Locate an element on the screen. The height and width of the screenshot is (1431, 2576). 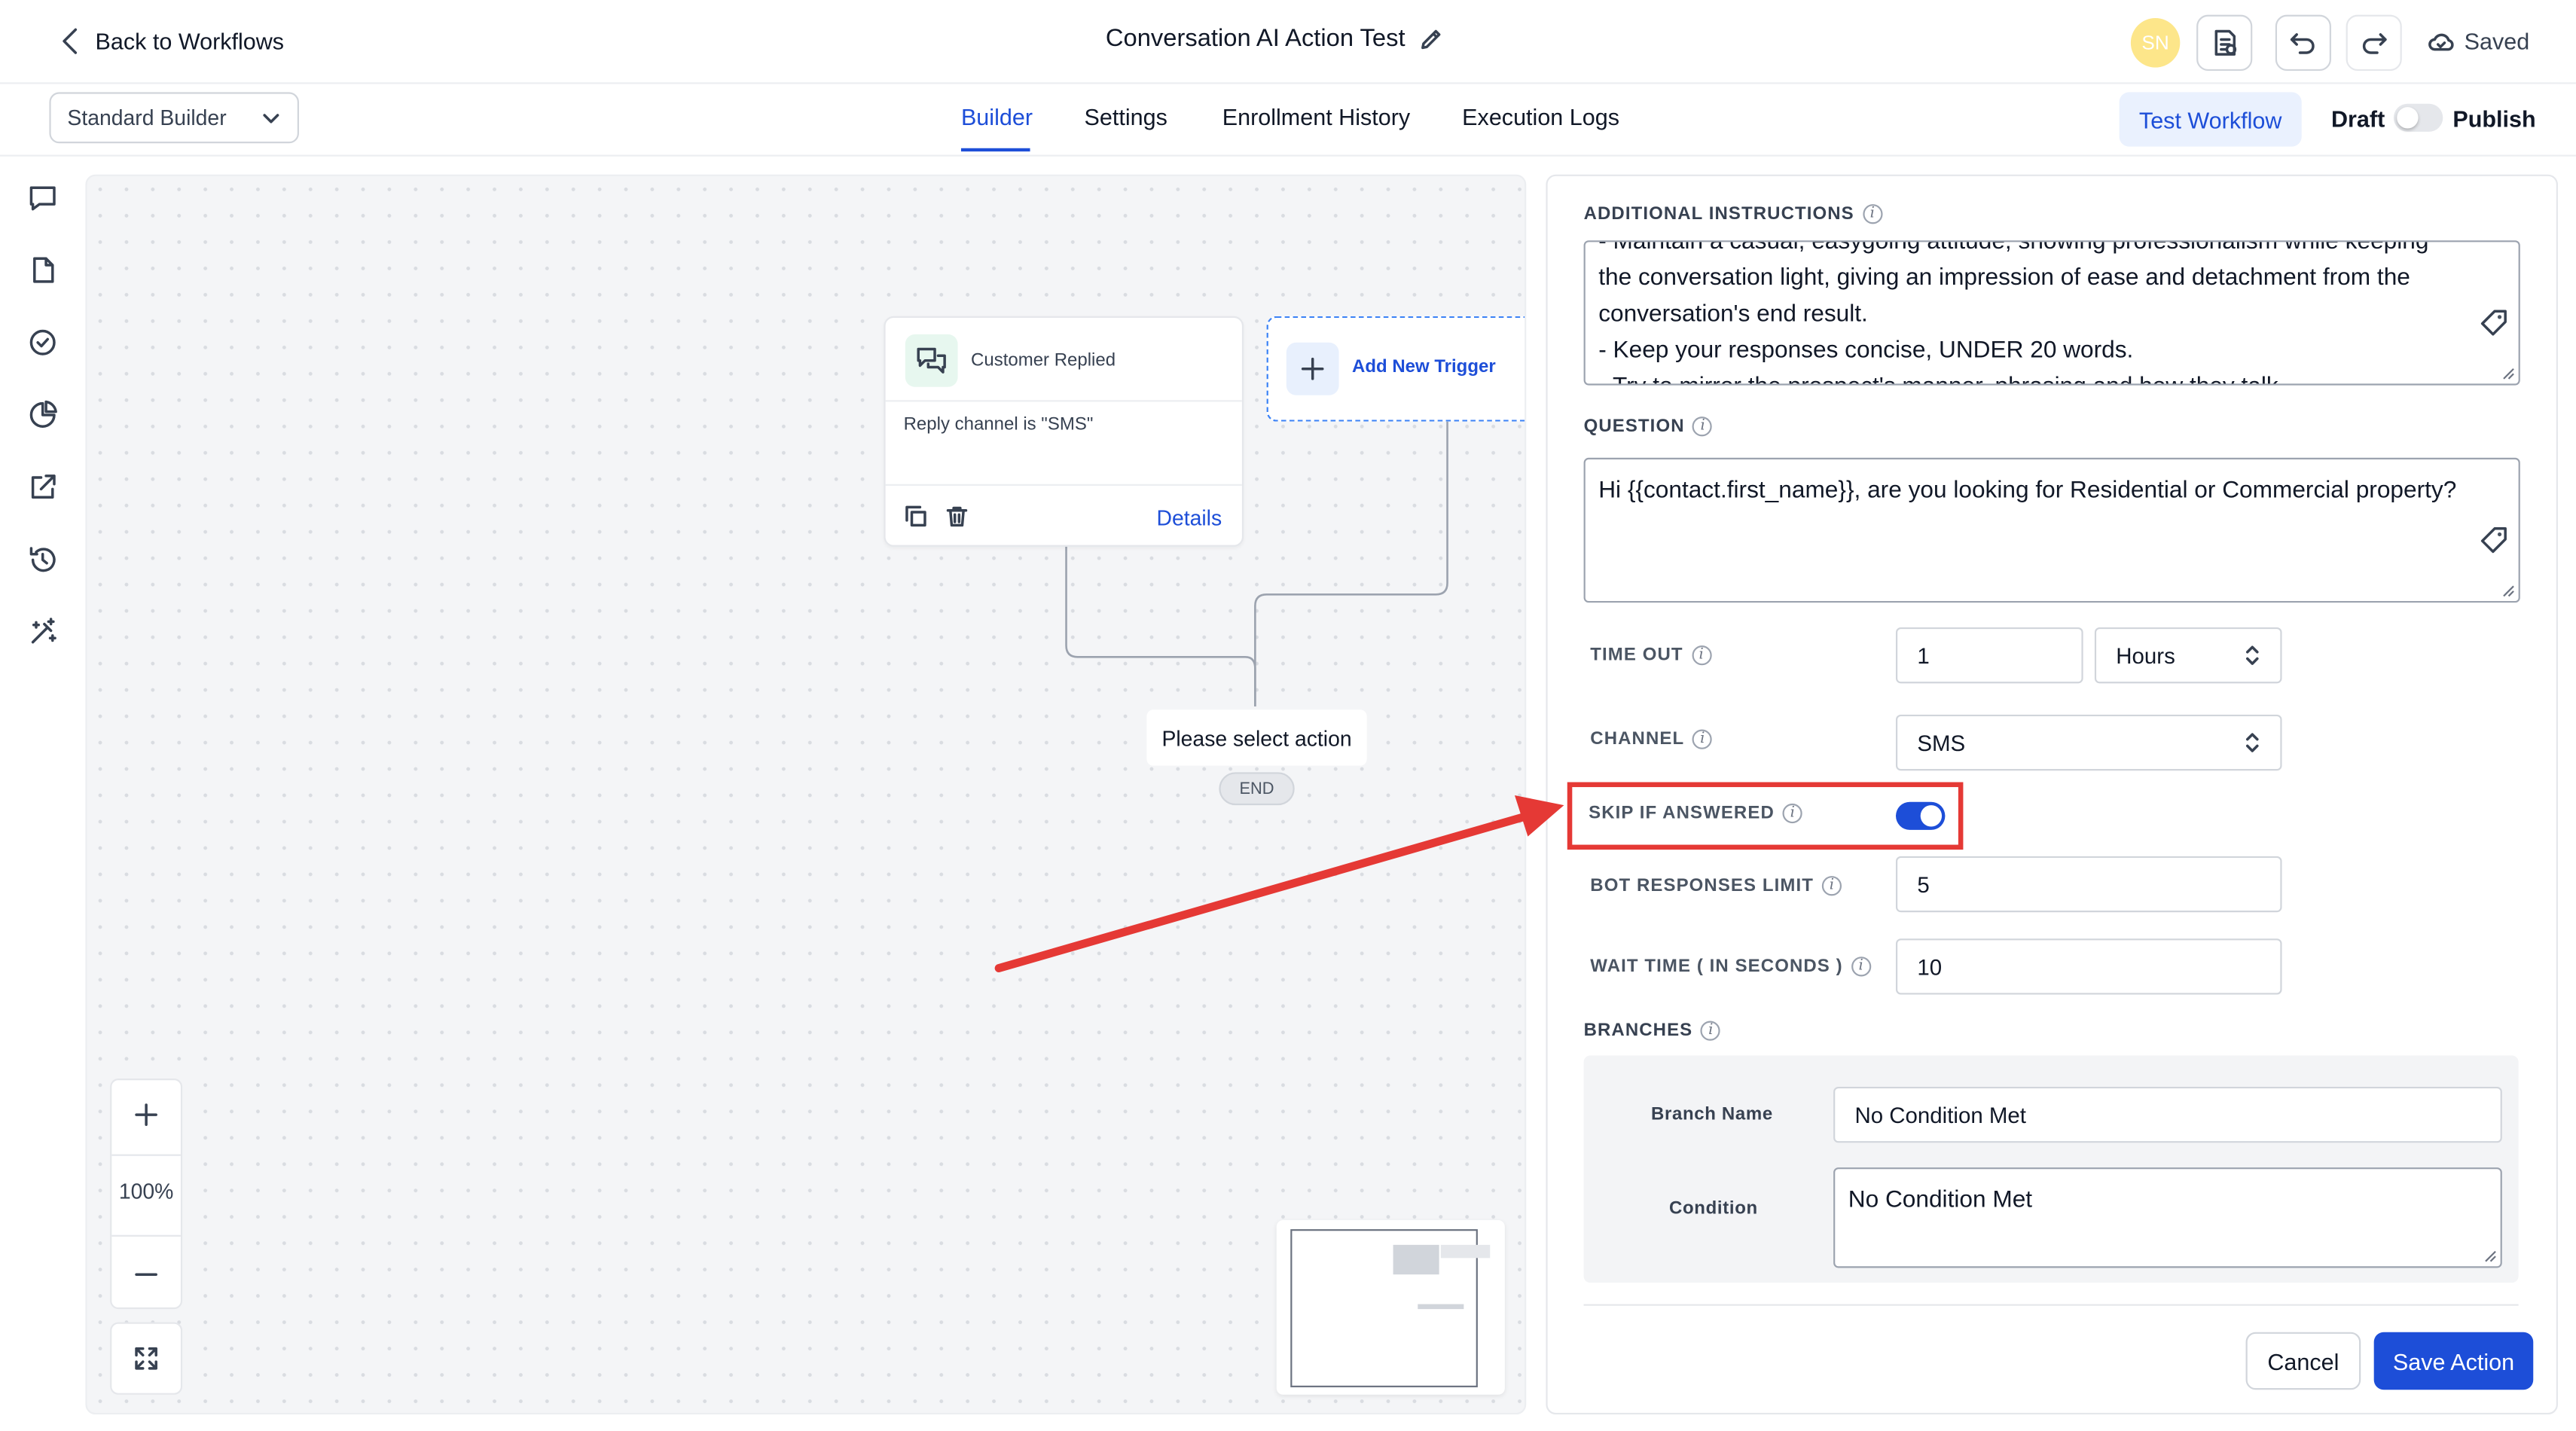
annotation-arrow is located at coordinates (1279, 884).